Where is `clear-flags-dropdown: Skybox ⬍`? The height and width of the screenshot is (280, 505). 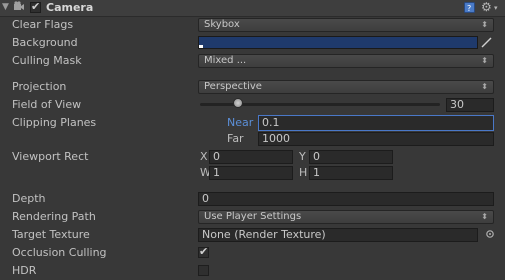
clear-flags-dropdown: Skybox ⬍ is located at coordinates (346, 25).